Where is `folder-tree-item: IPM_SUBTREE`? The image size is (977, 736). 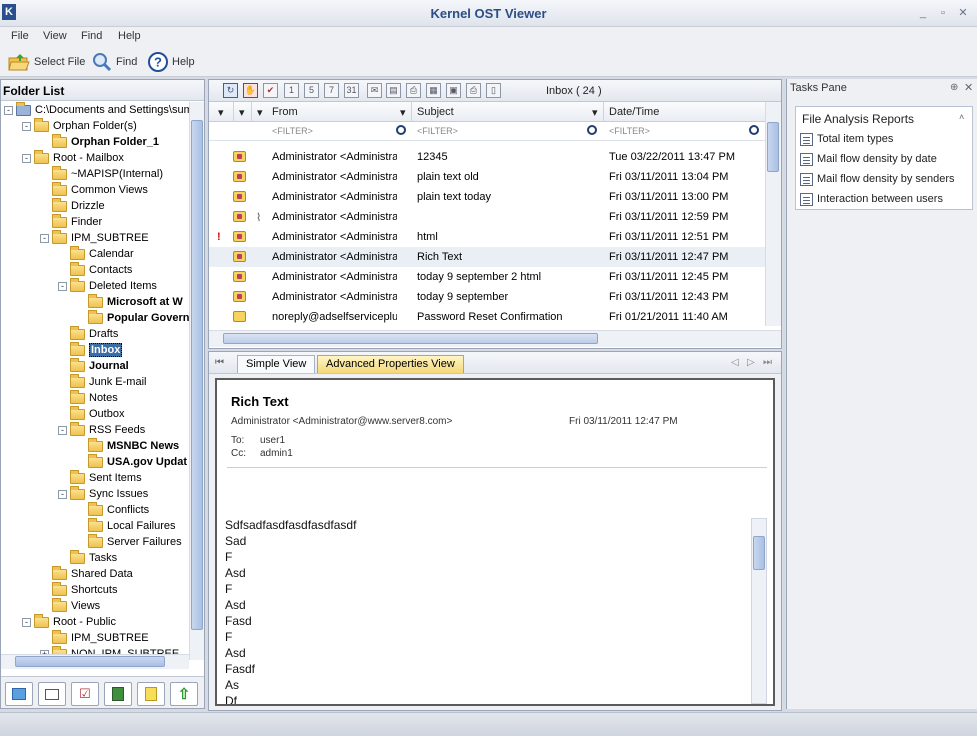 folder-tree-item: IPM_SUBTREE is located at coordinates (100, 637).